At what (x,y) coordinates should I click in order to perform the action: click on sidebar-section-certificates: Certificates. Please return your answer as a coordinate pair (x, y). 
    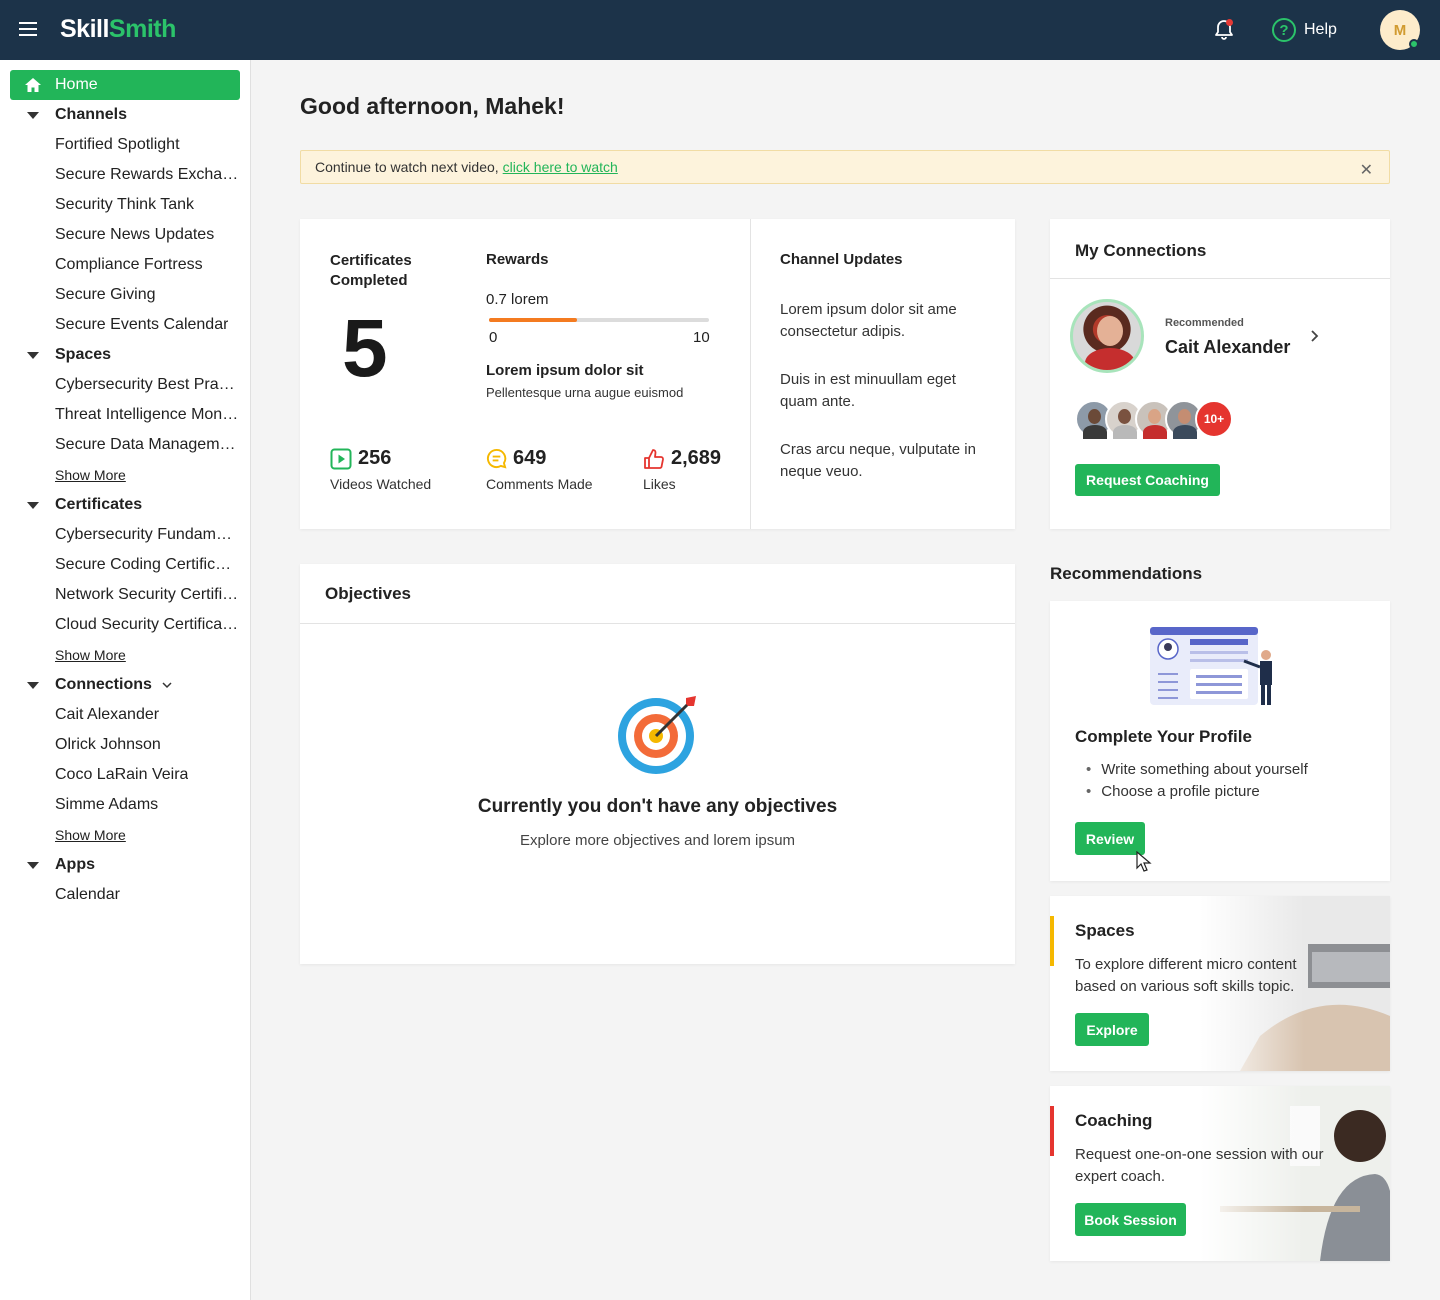
    Looking at the image, I should click on (125, 505).